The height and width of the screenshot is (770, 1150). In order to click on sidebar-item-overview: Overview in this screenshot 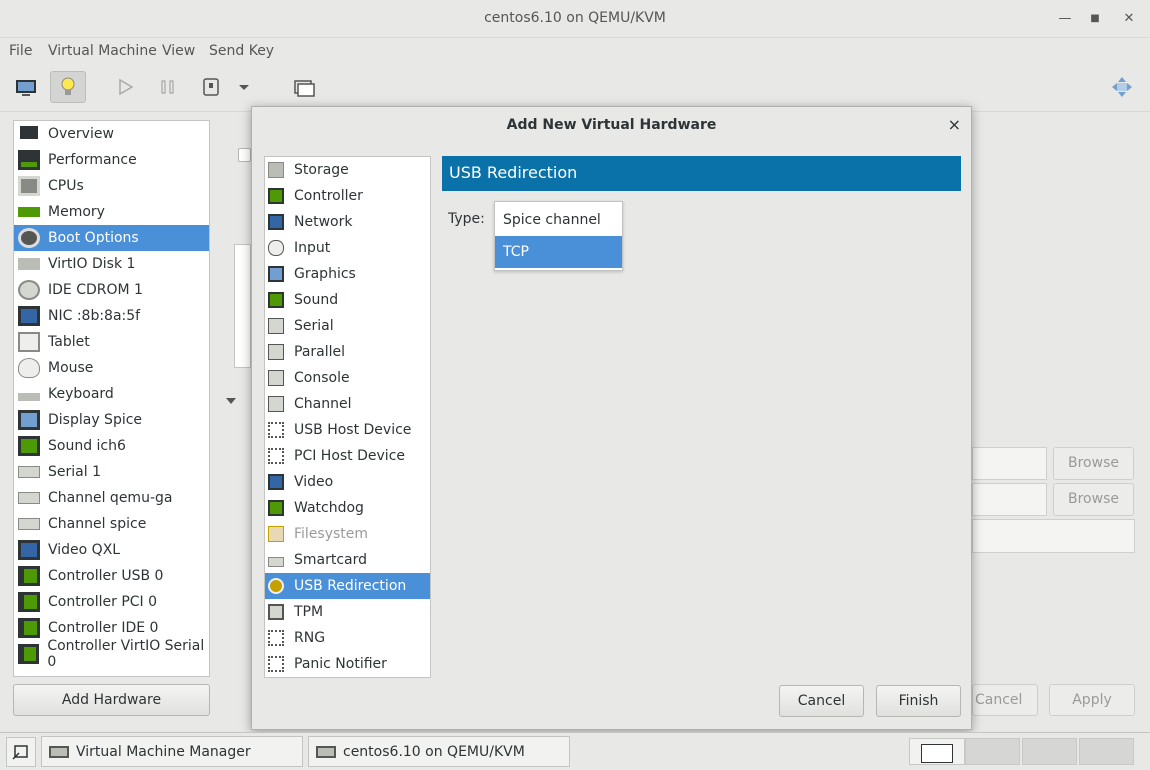, I will do `click(111, 134)`.